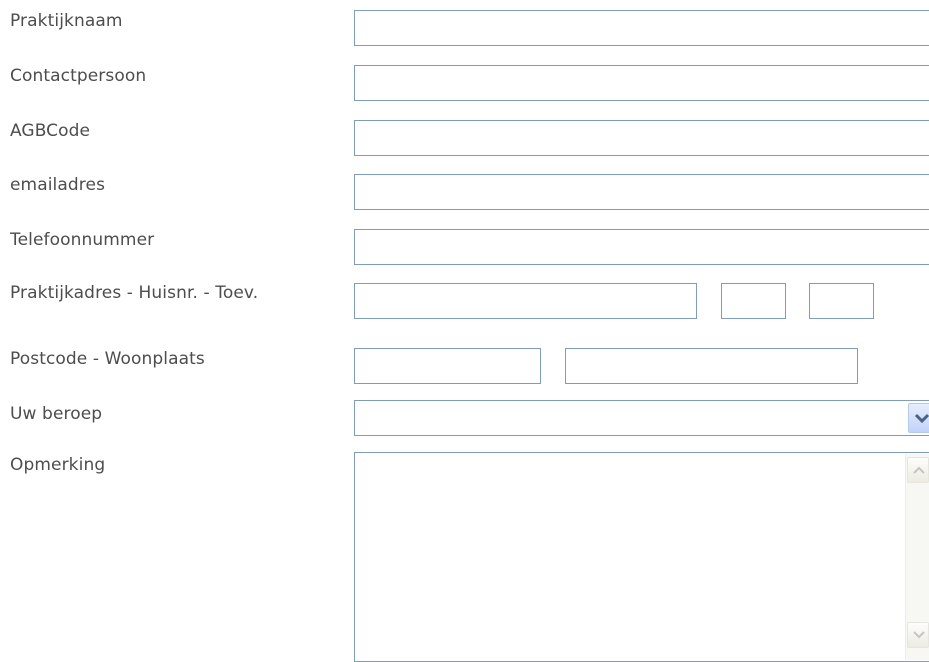  I want to click on agbcode-input, so click(641, 138).